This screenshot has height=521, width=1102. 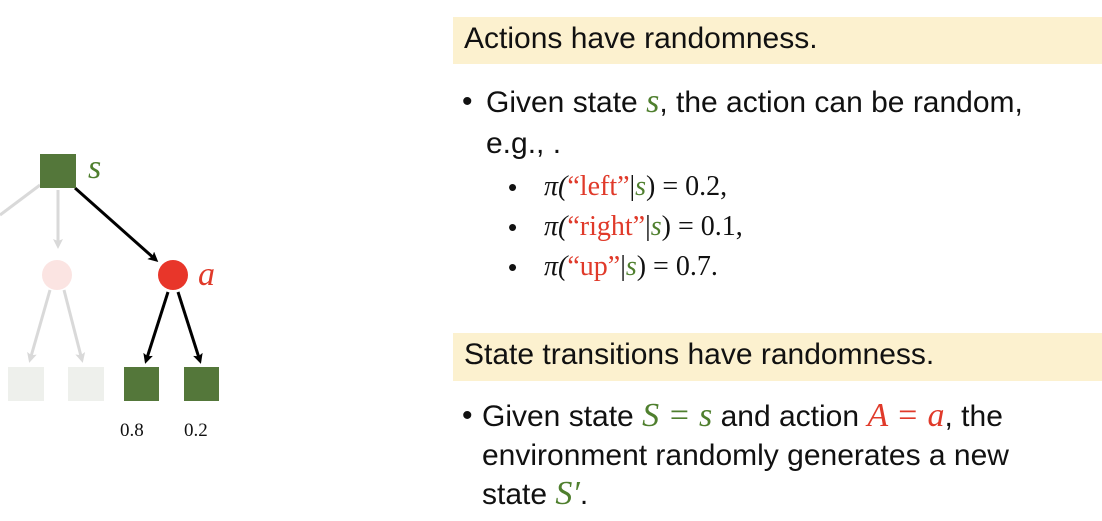 I want to click on actions-heading: Actions have randomness., so click(x=641, y=38).